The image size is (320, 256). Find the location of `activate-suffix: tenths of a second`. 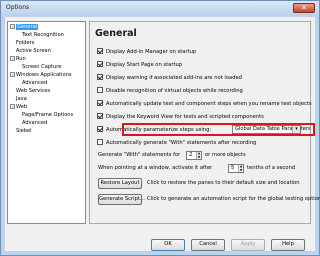

activate-suffix: tenths of a second is located at coordinates (271, 168).